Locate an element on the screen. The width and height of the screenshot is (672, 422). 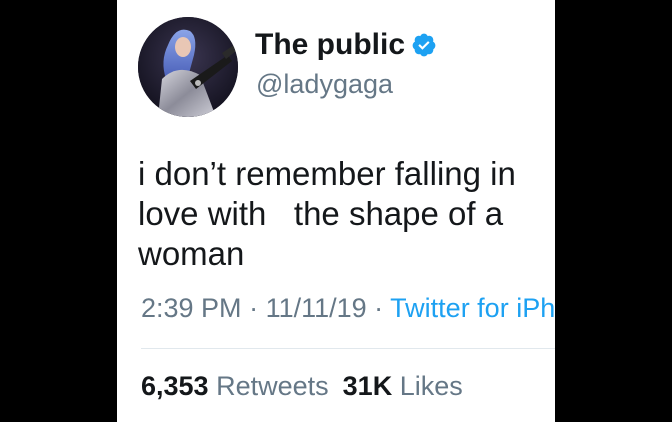
retweets-count: 6,353 is located at coordinates (175, 386).